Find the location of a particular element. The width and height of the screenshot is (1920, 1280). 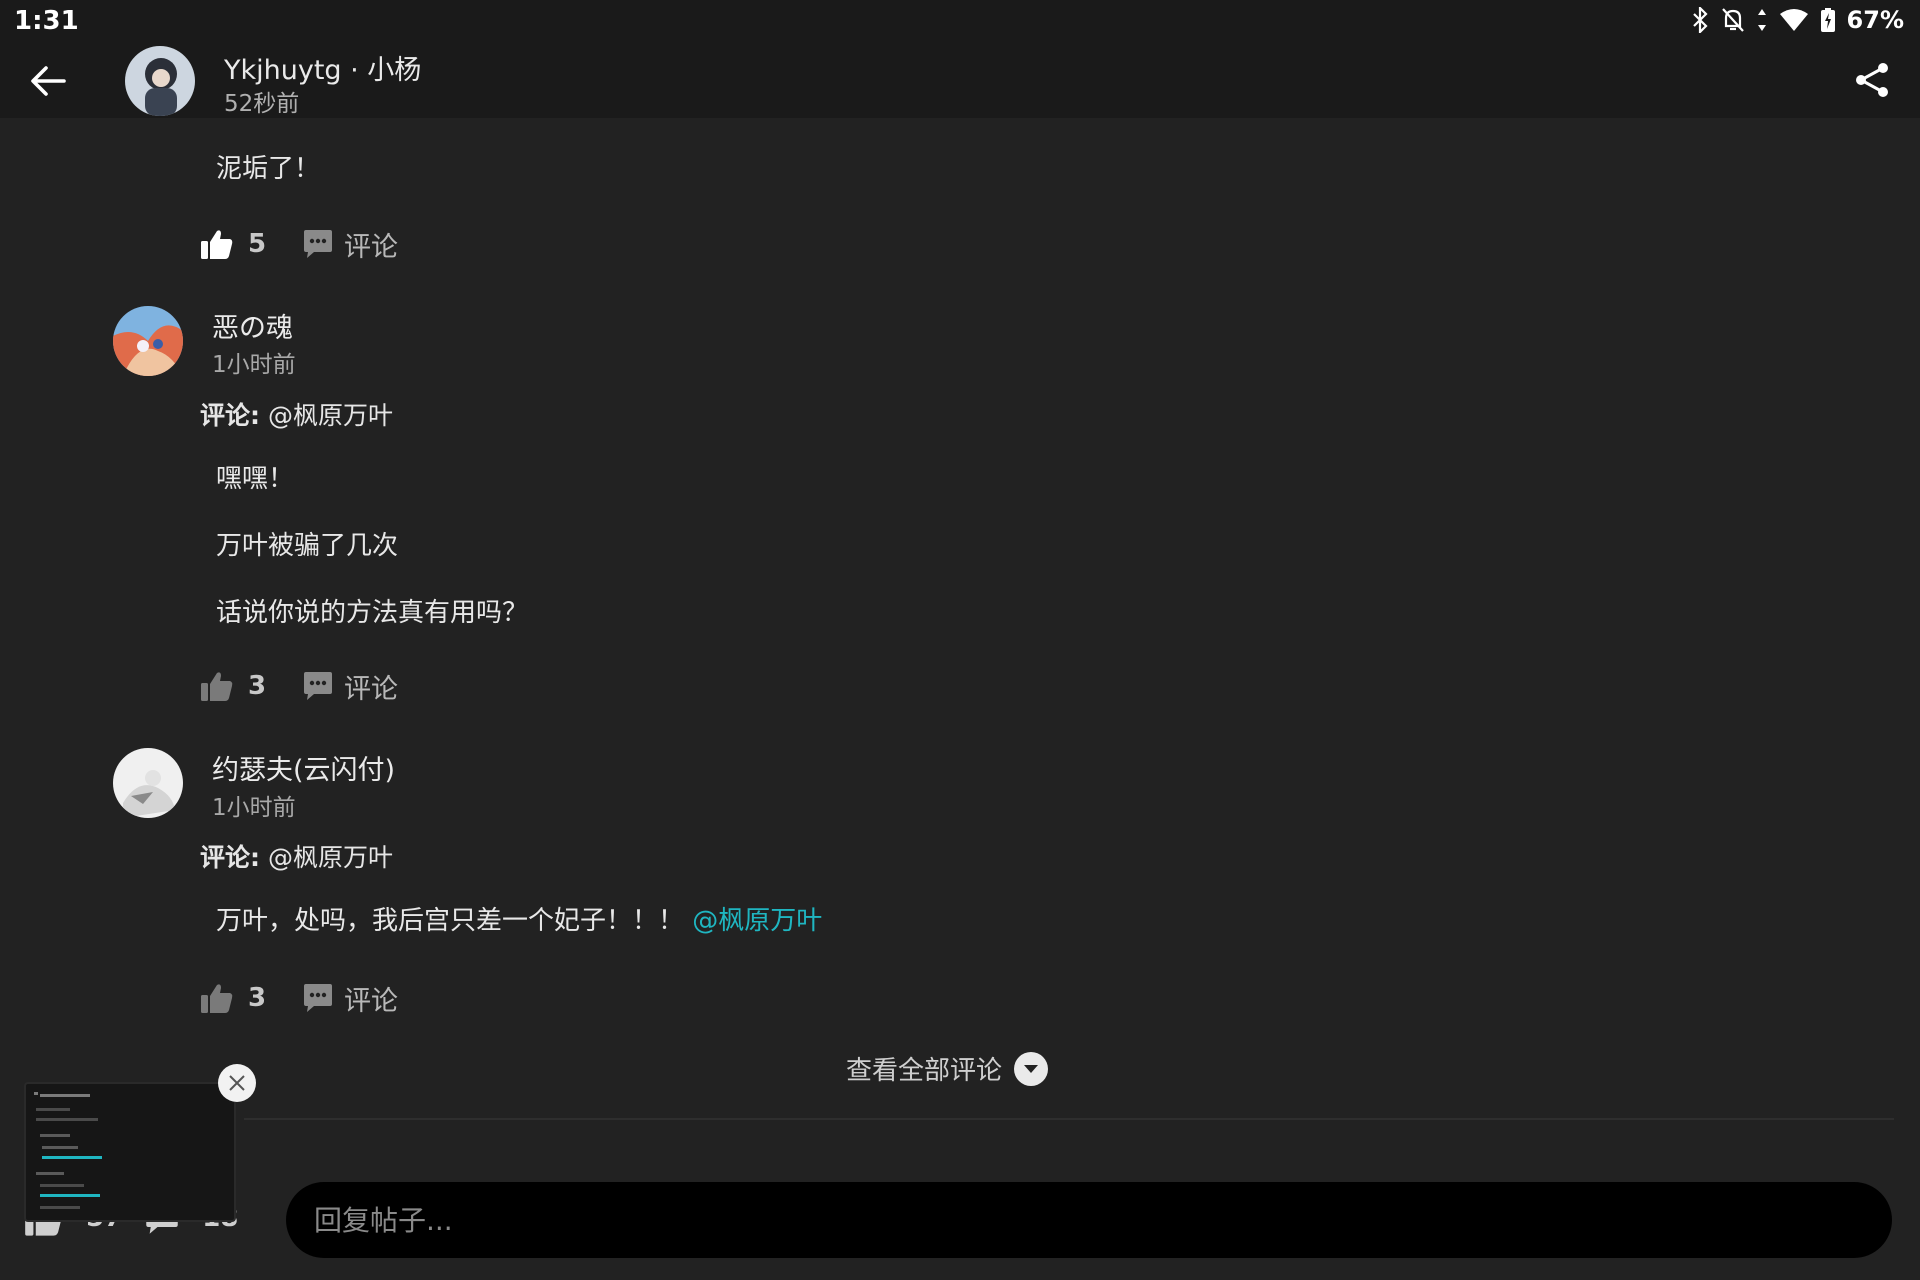

battery-percent: 67% is located at coordinates (1875, 20).